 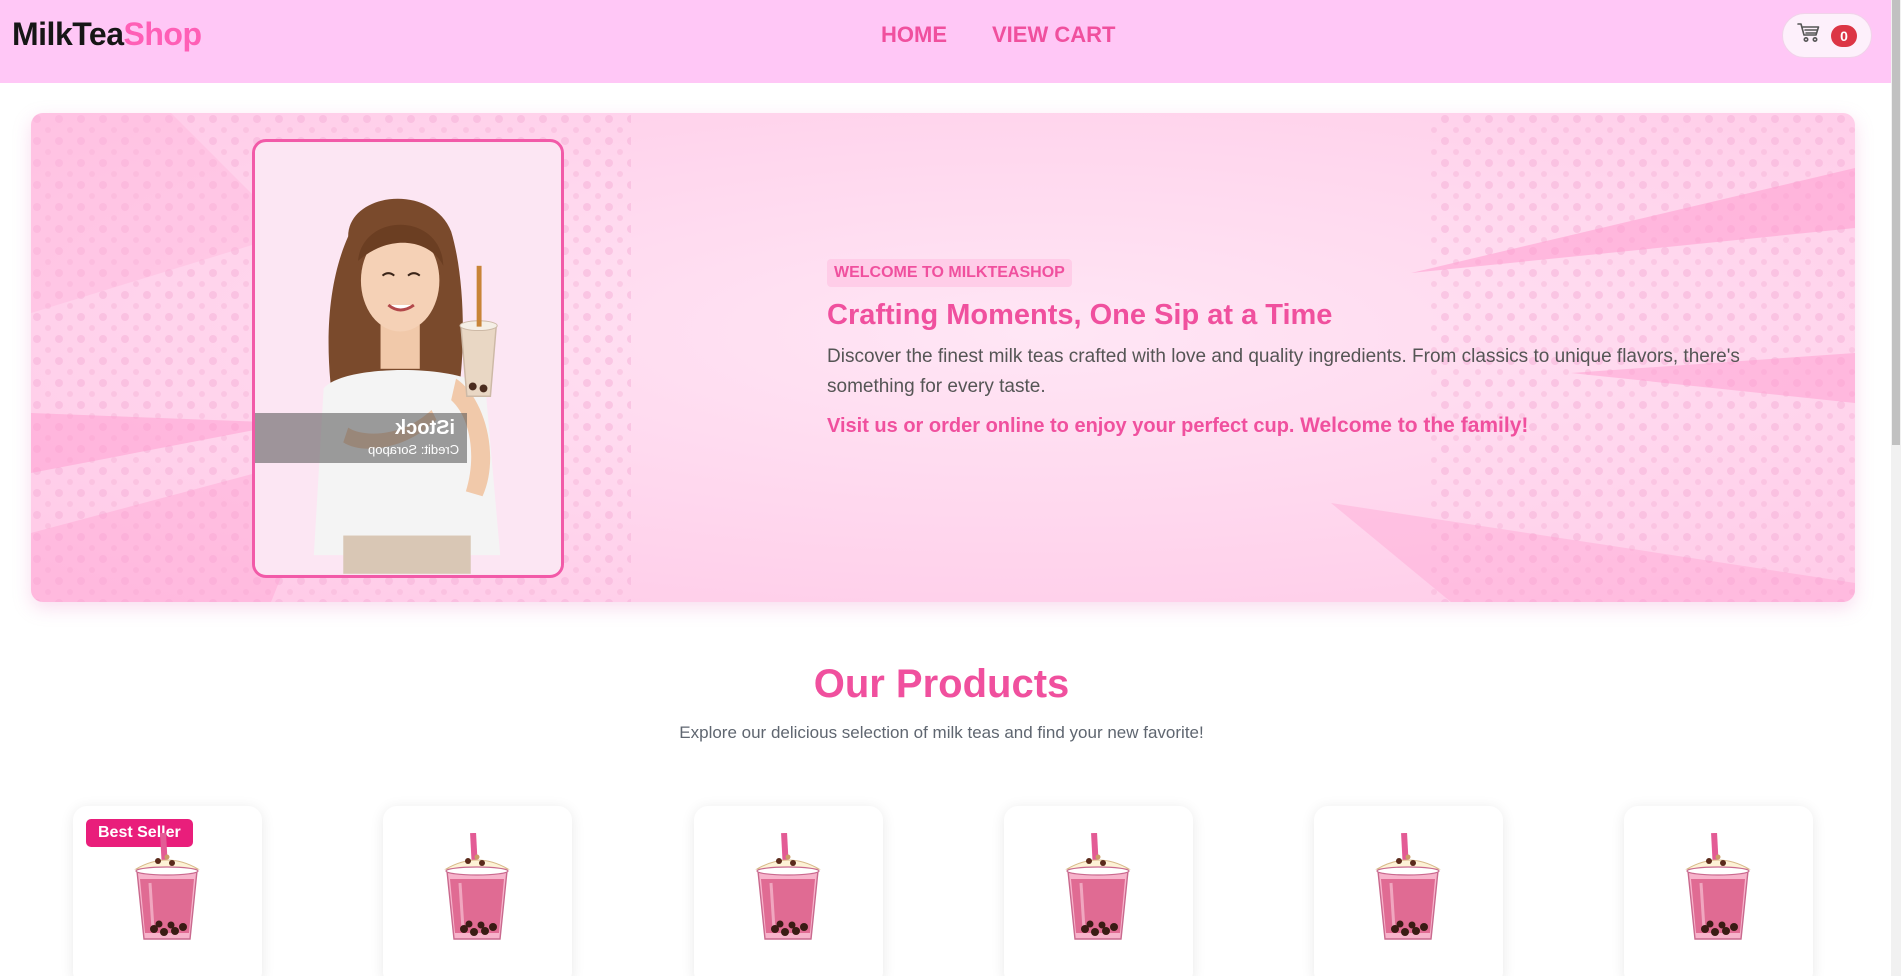 What do you see at coordinates (68, 34) in the screenshot?
I see `brand-name-part1: MilkTea` at bounding box center [68, 34].